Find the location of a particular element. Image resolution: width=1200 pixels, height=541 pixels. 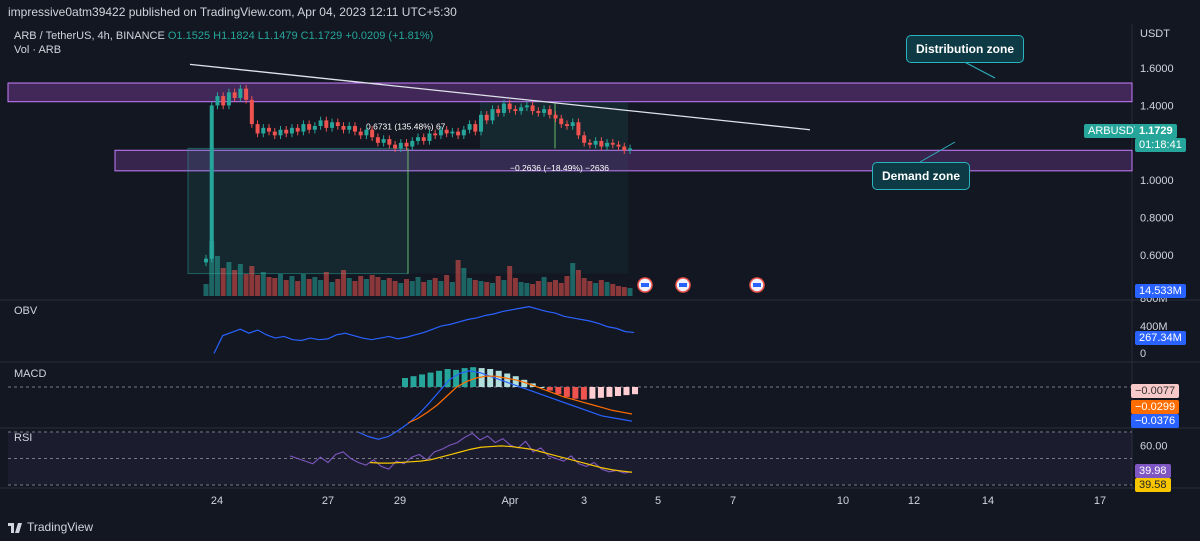

time-tick-label: Apr is located at coordinates (509, 501).